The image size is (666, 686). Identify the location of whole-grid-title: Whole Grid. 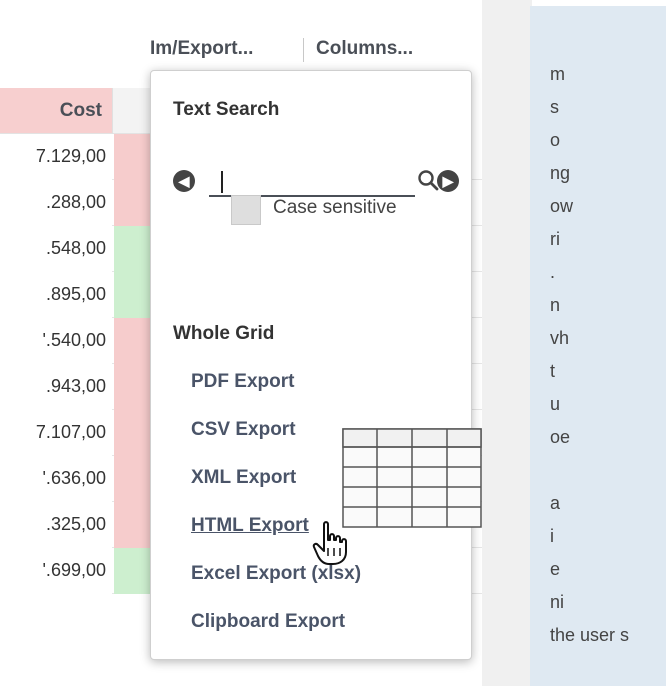
(224, 333).